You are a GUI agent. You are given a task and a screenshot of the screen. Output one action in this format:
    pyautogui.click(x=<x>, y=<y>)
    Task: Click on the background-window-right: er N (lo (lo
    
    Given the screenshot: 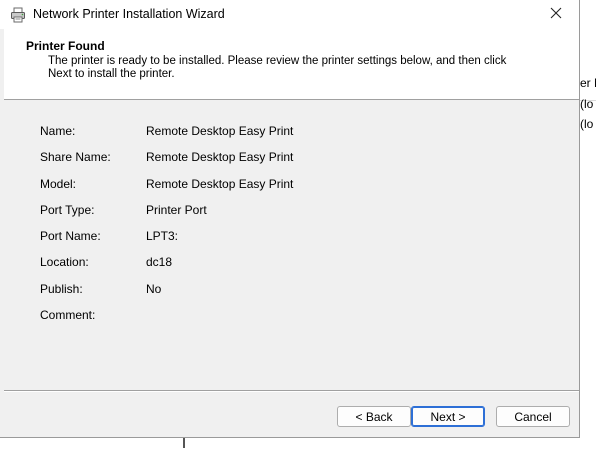 What is the action you would take?
    pyautogui.click(x=586, y=100)
    